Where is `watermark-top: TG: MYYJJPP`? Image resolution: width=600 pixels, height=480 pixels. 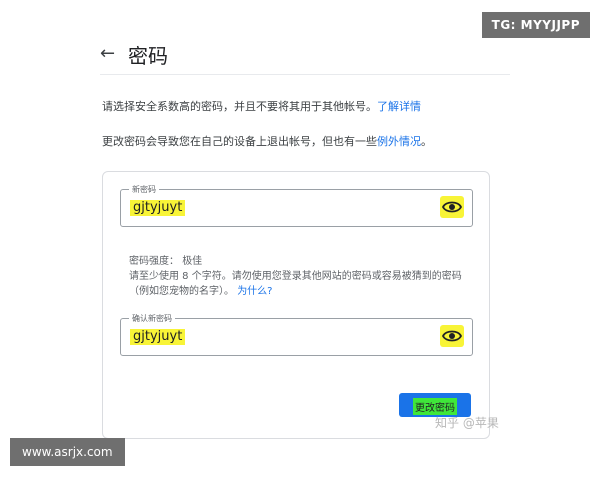 watermark-top: TG: MYYJJPP is located at coordinates (535, 25).